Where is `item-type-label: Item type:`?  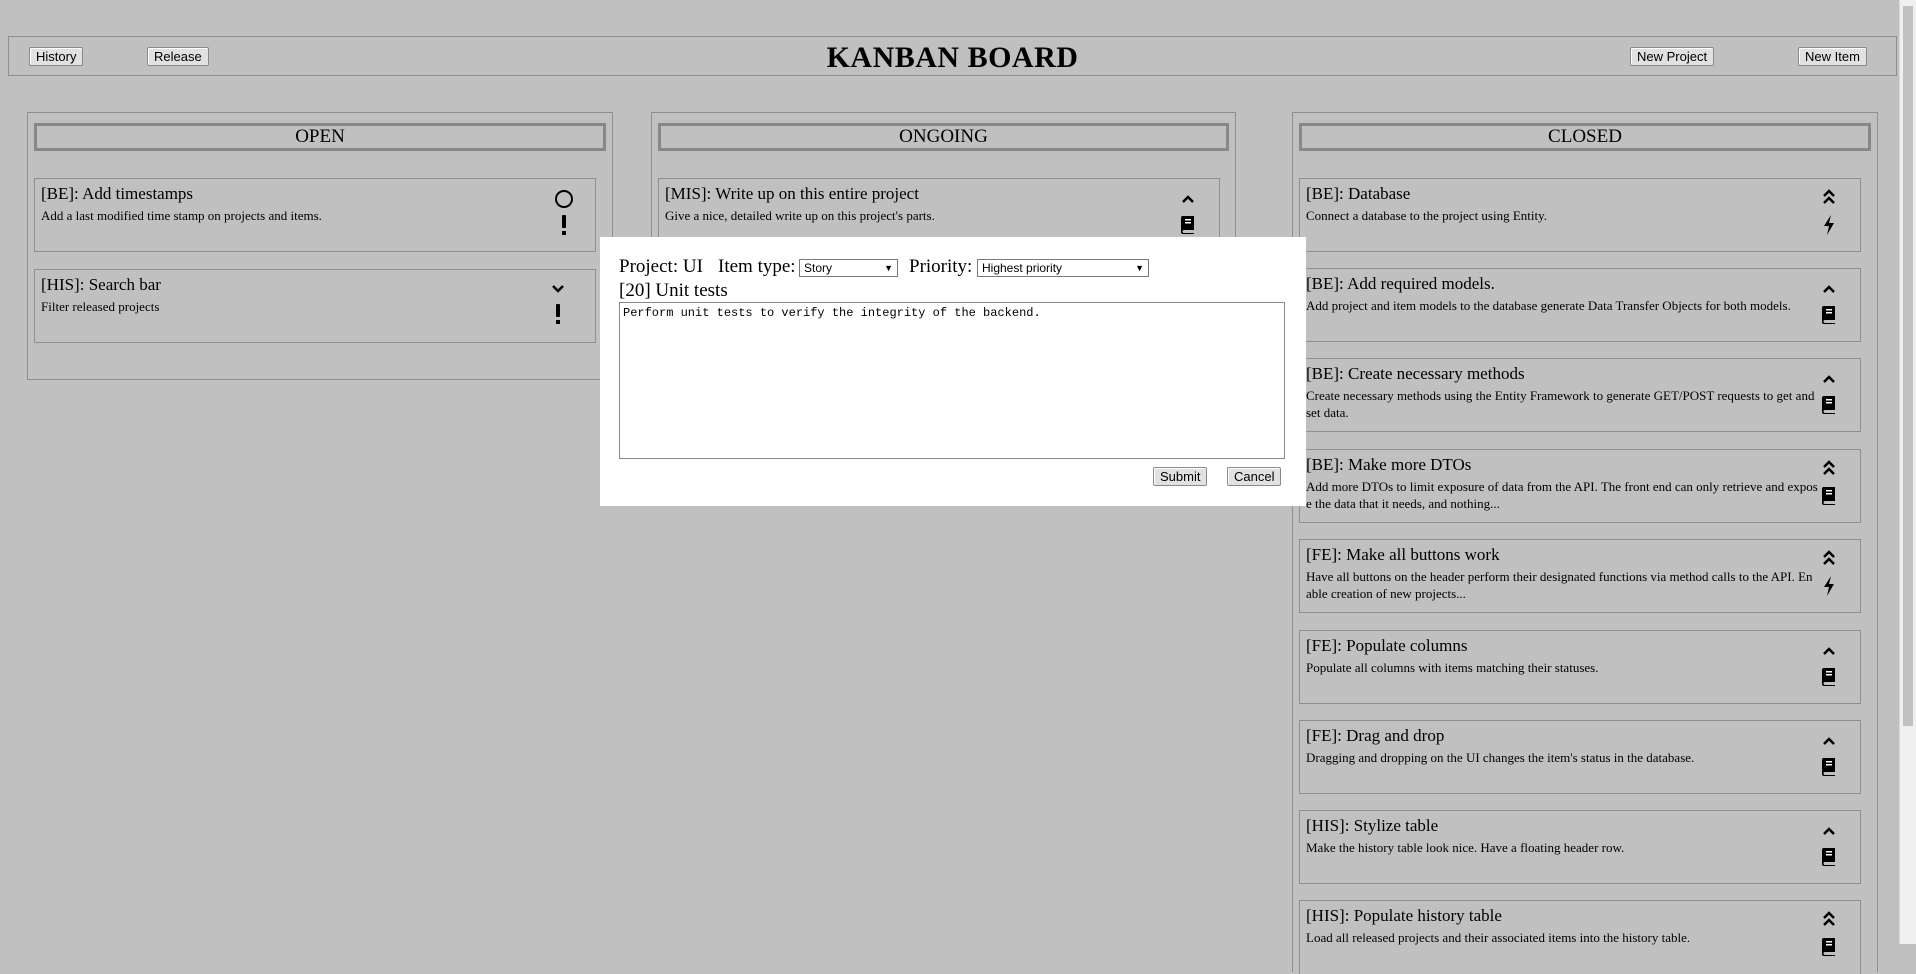
item-type-label: Item type: is located at coordinates (757, 266).